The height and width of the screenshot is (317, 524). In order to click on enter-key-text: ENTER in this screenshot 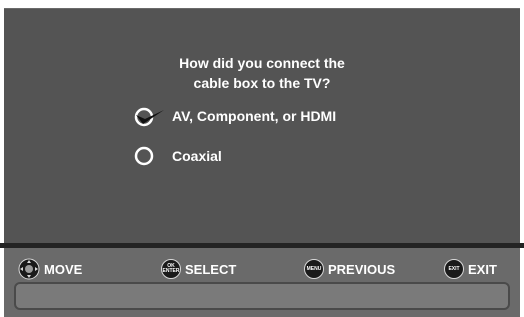, I will do `click(171, 271)`.